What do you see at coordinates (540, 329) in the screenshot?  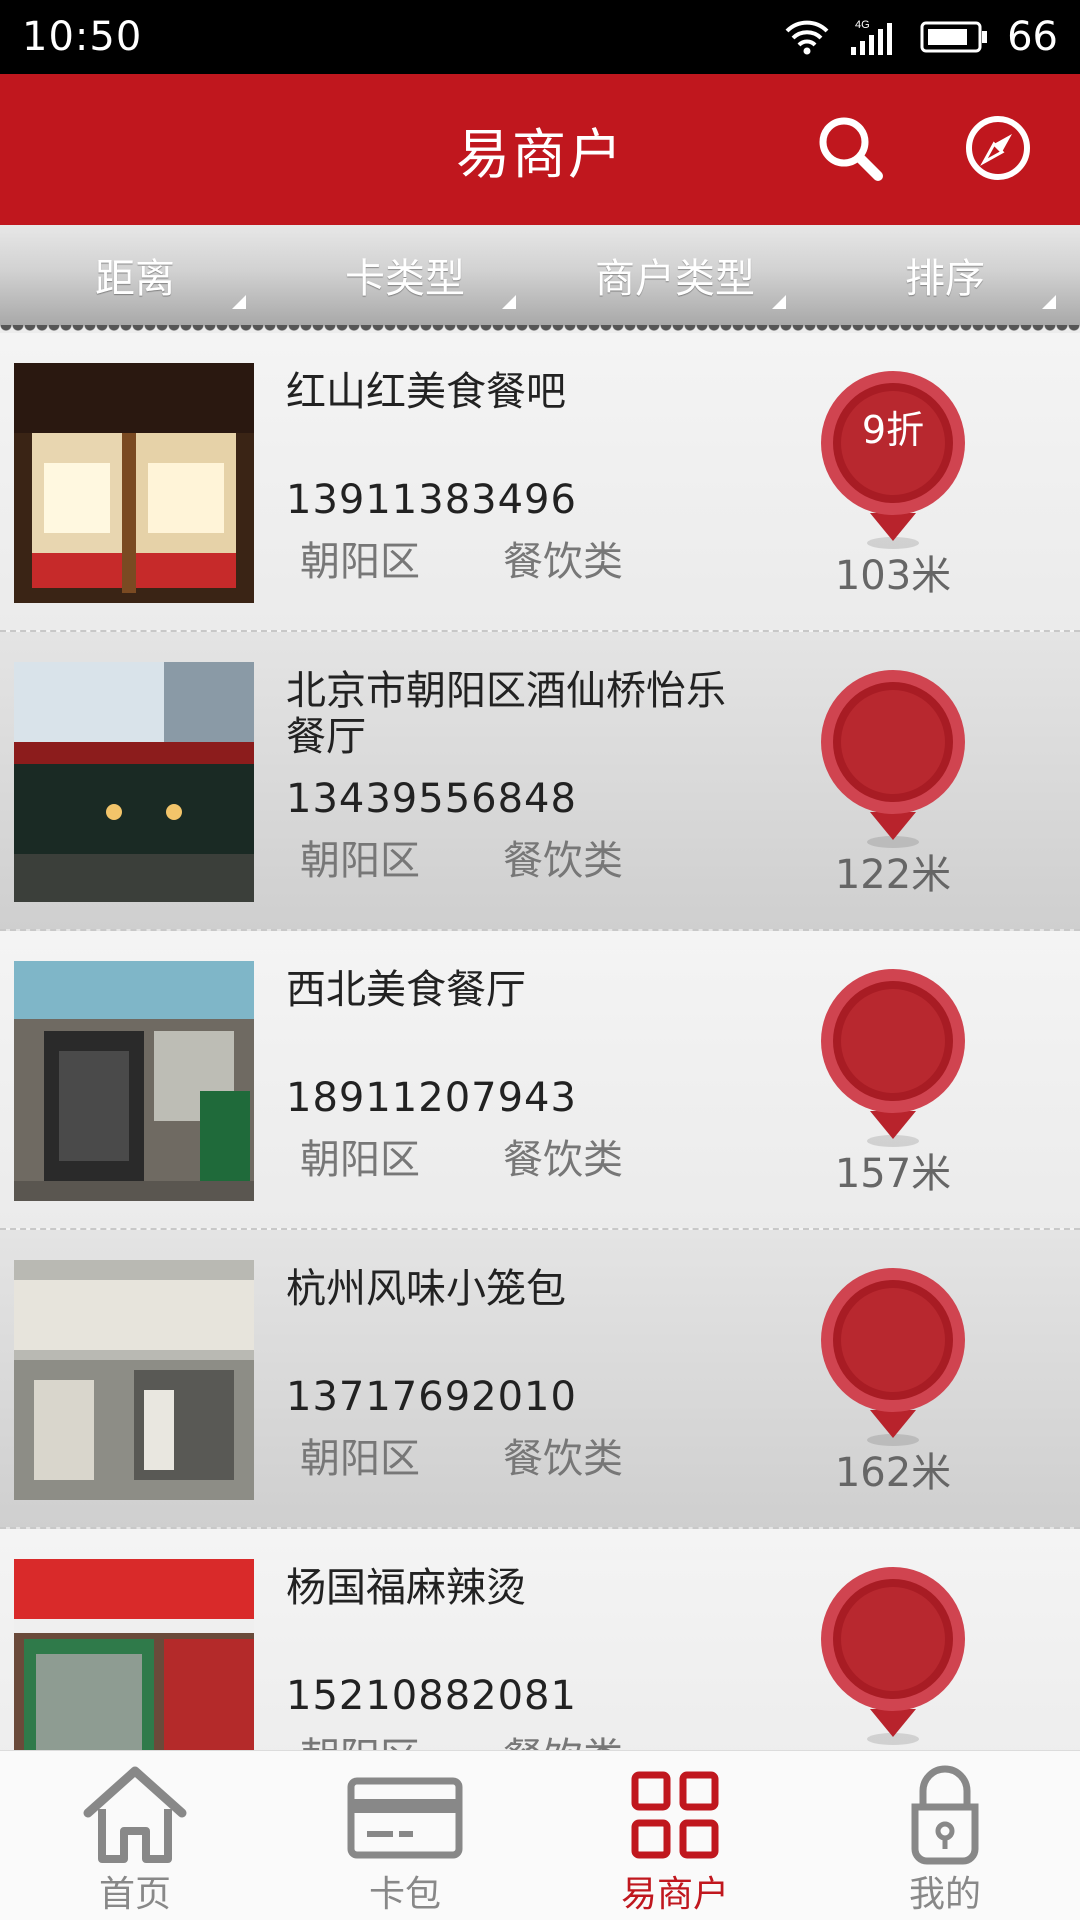 I see `filter-divider` at bounding box center [540, 329].